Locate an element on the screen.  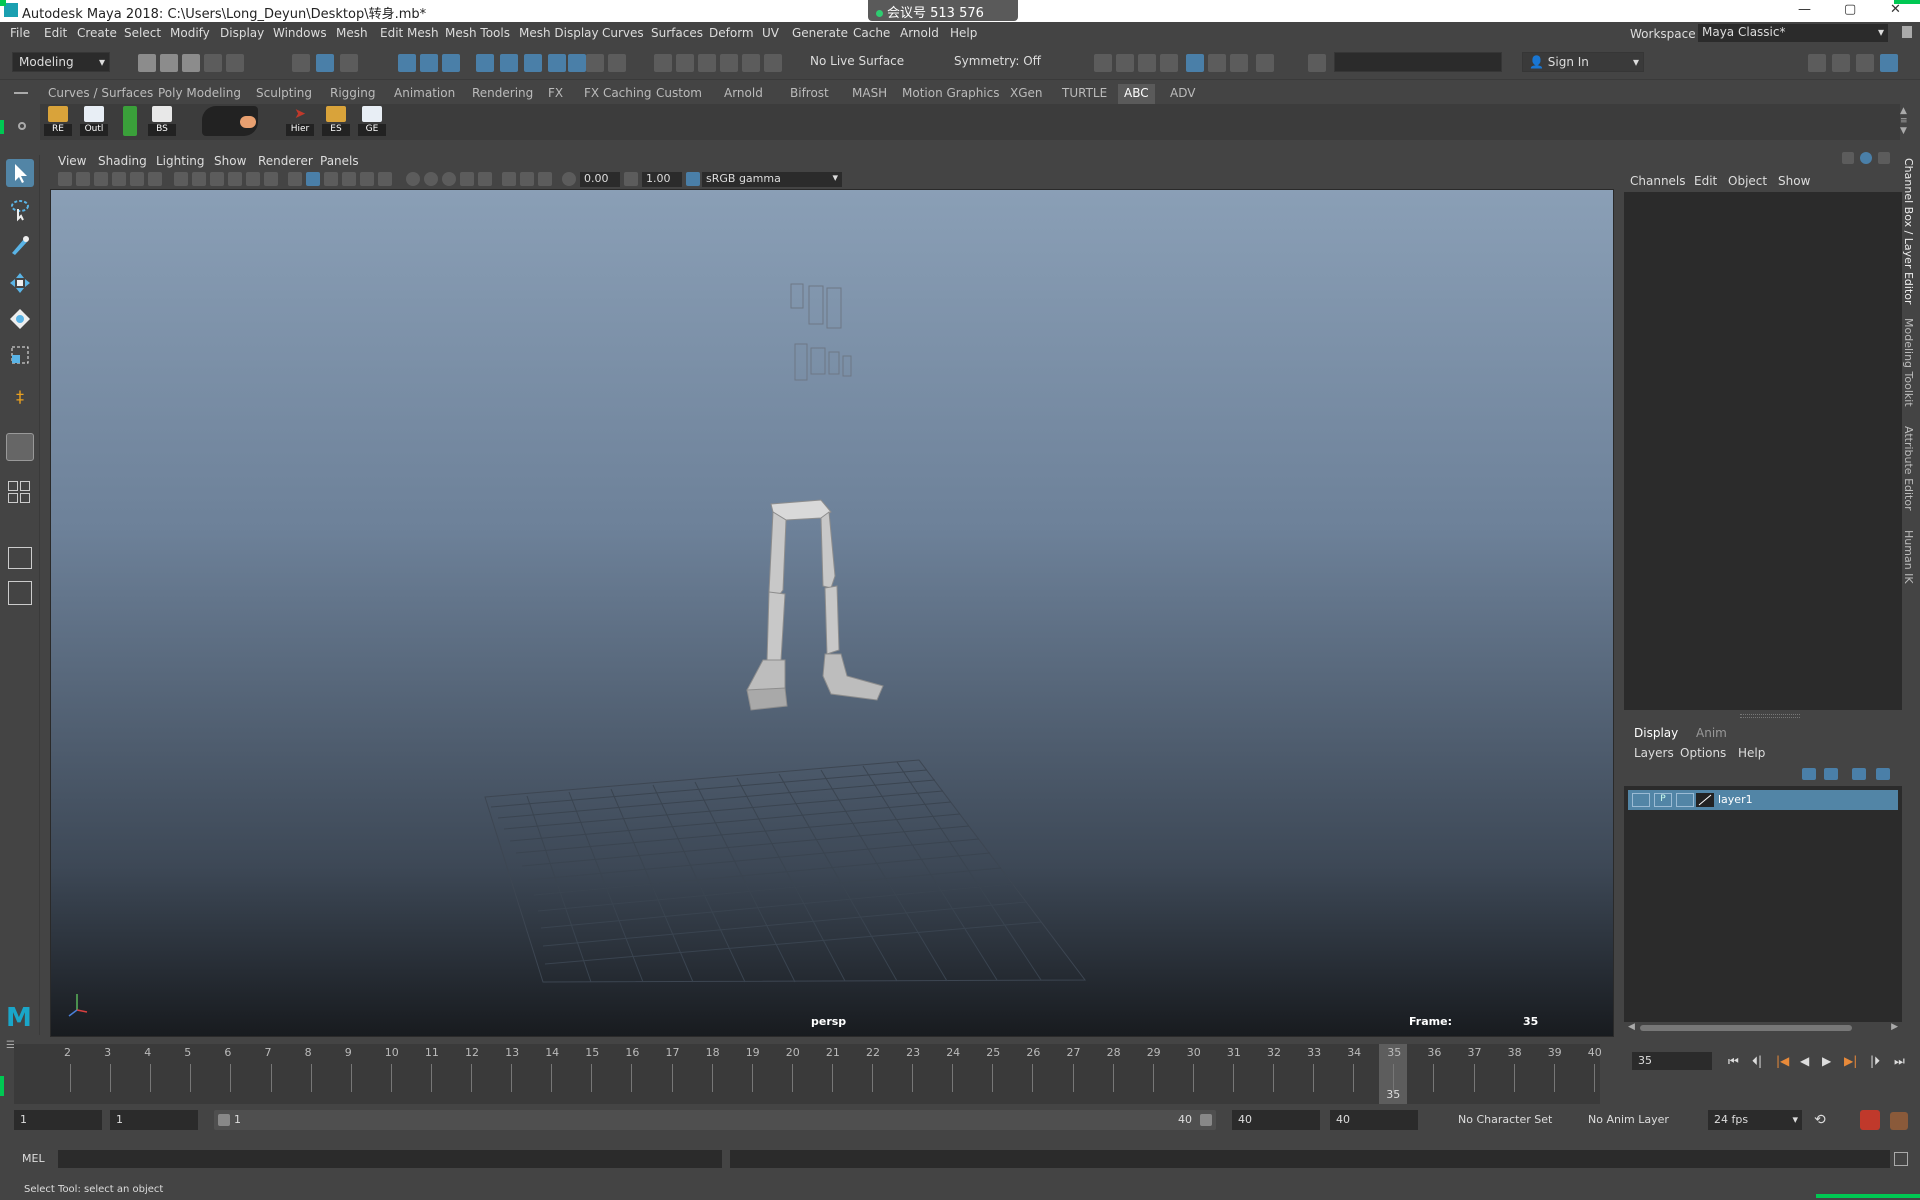
menu-curves: Curves is located at coordinates (623, 33).